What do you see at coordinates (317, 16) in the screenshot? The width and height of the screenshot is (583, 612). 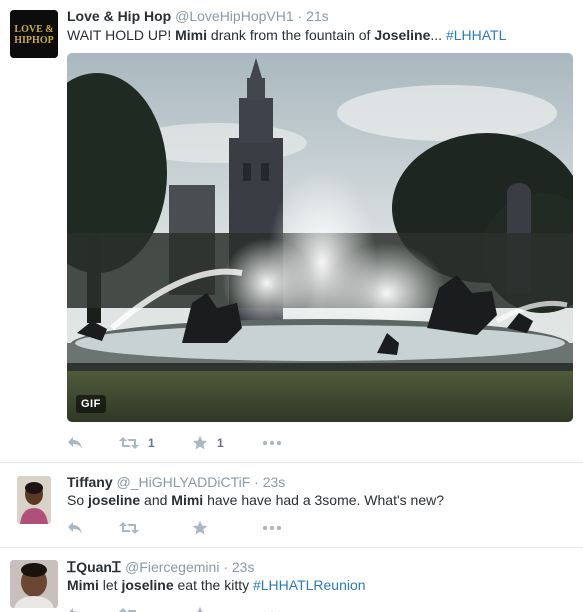 I see `timestamp: 21s` at bounding box center [317, 16].